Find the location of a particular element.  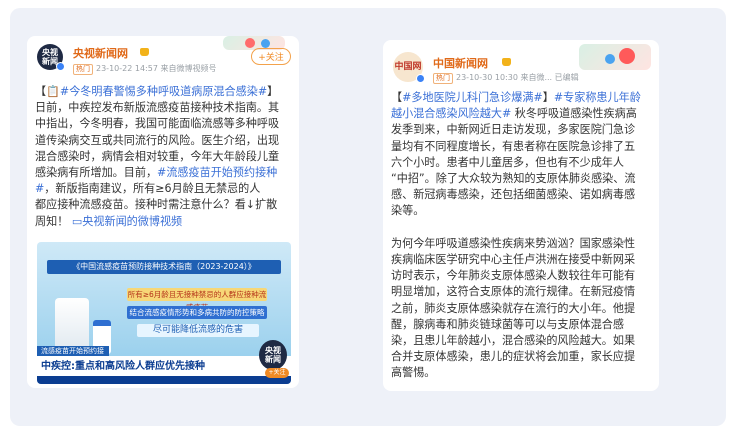

video-lower-third: 中疾控:重点和高风险人群应优先接种 is located at coordinates (164, 367).